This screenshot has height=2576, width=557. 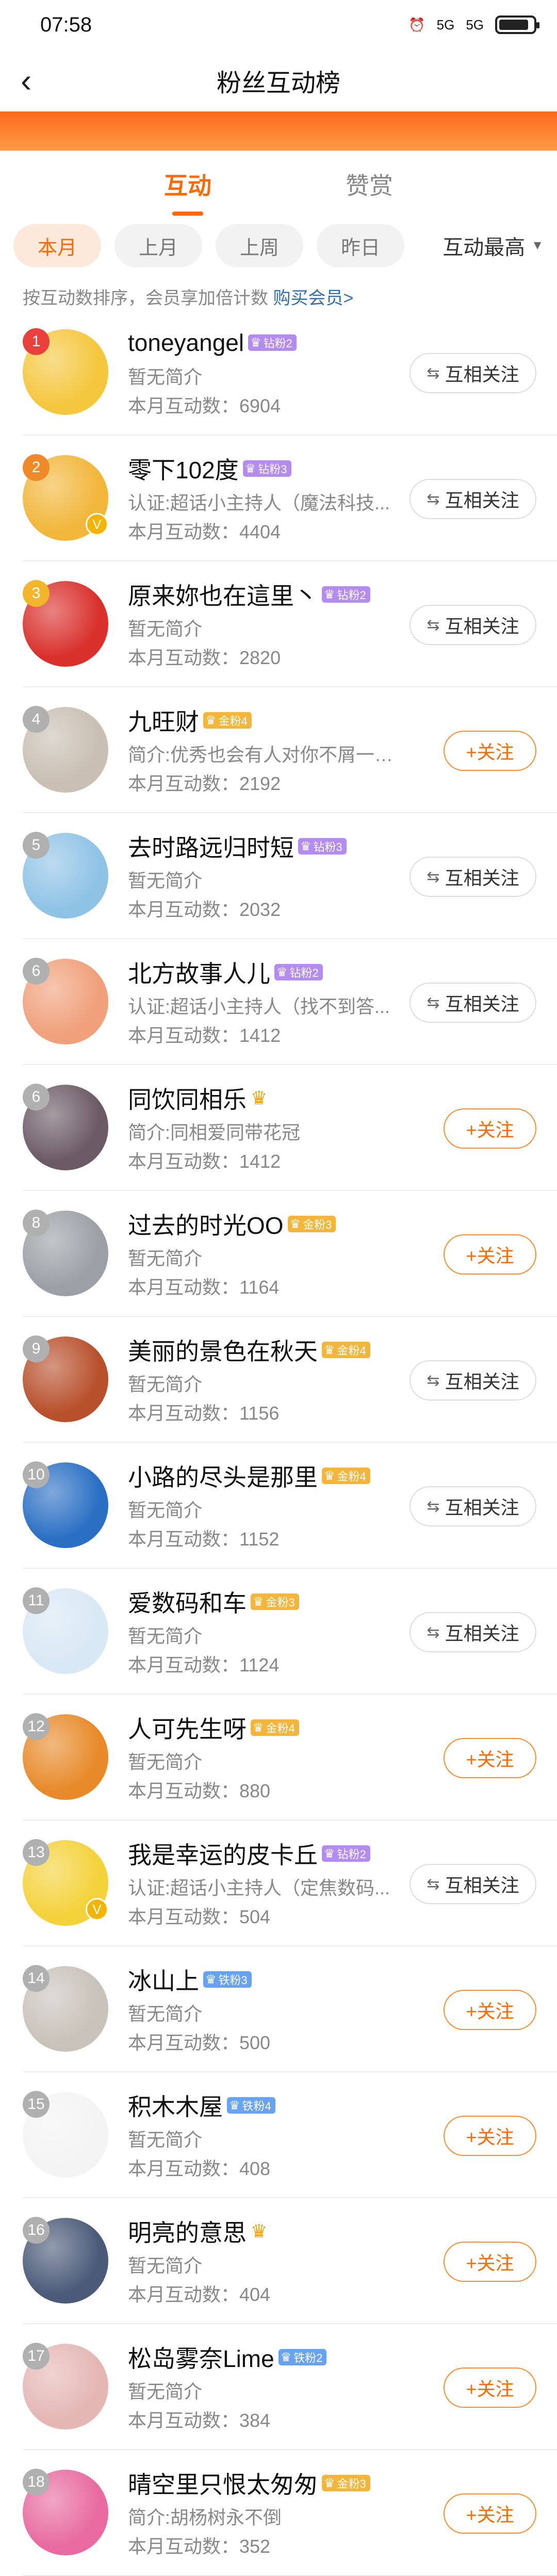 I want to click on fan-name: 人可先生呀, so click(x=187, y=1728).